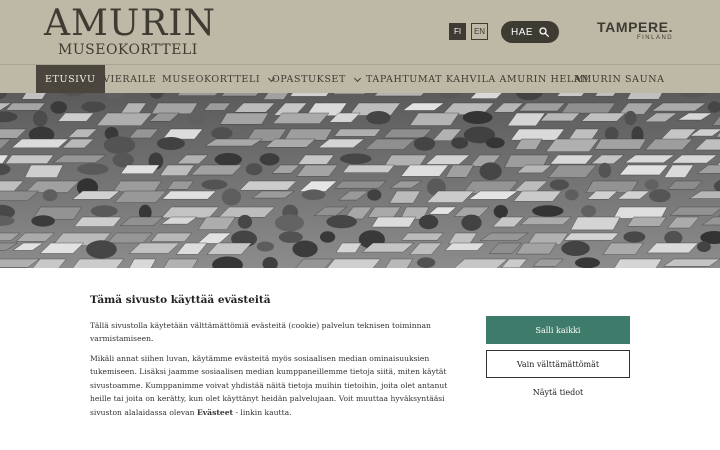 This screenshot has width=720, height=450. What do you see at coordinates (457, 31) in the screenshot?
I see `language-fi-button: FI` at bounding box center [457, 31].